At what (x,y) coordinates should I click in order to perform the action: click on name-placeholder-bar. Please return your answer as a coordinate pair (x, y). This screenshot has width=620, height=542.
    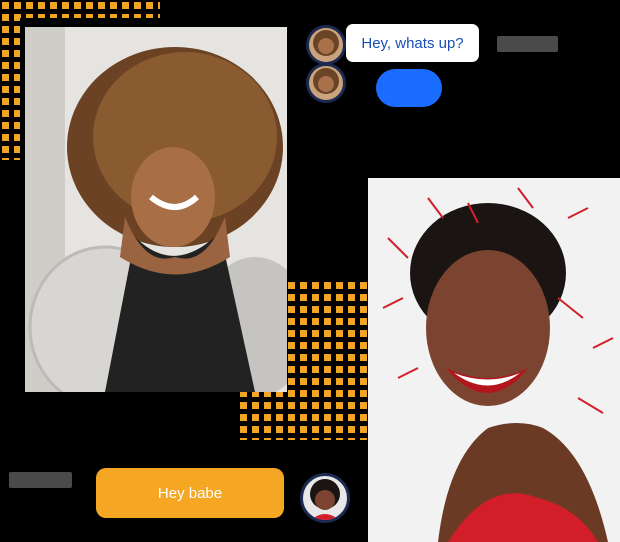
    Looking at the image, I should click on (527, 44).